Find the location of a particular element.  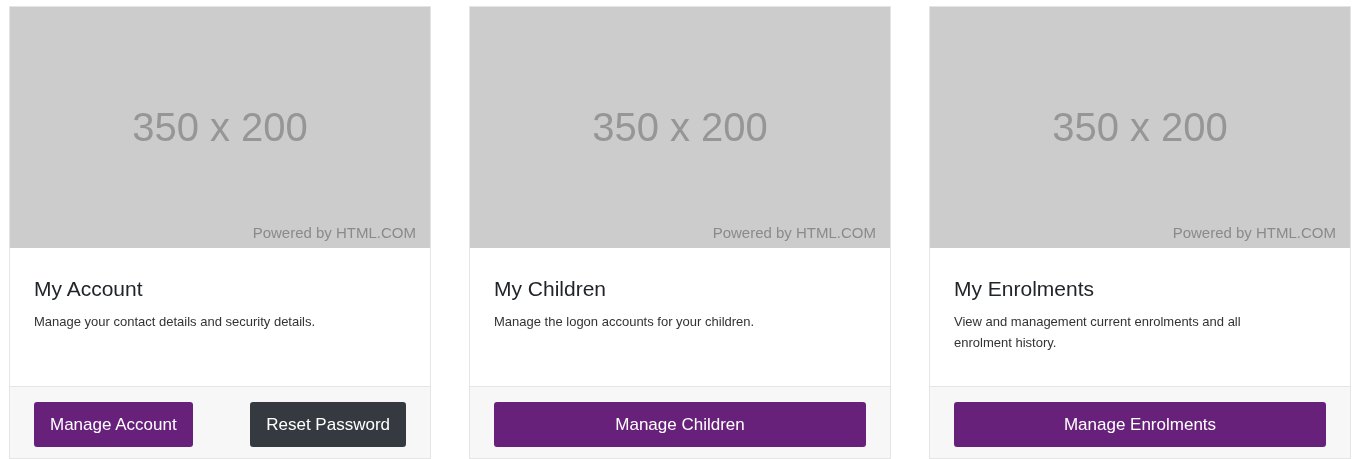

secondary-button: Reset Password is located at coordinates (328, 424).